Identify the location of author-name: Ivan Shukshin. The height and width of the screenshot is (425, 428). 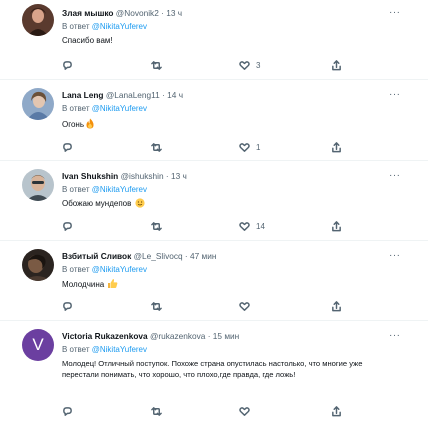
(90, 176).